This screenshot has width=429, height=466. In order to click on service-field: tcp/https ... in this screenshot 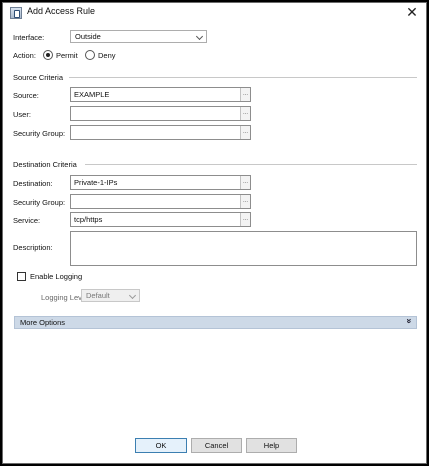, I will do `click(160, 219)`.